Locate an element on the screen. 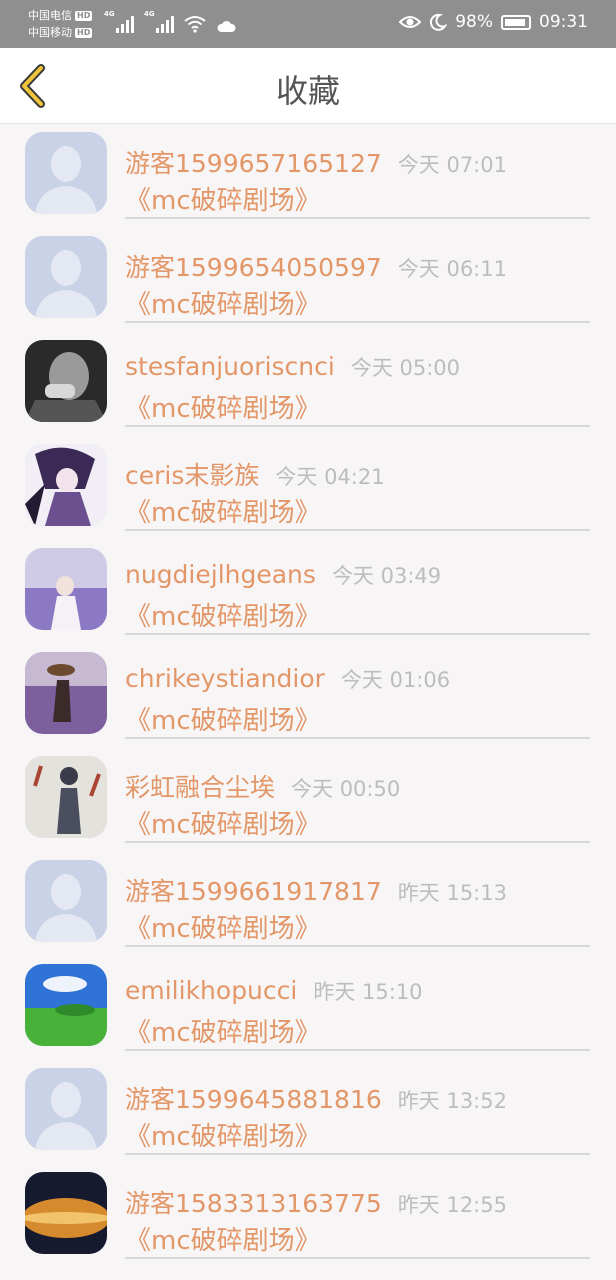  timestamp: 今天 01:06 is located at coordinates (395, 680).